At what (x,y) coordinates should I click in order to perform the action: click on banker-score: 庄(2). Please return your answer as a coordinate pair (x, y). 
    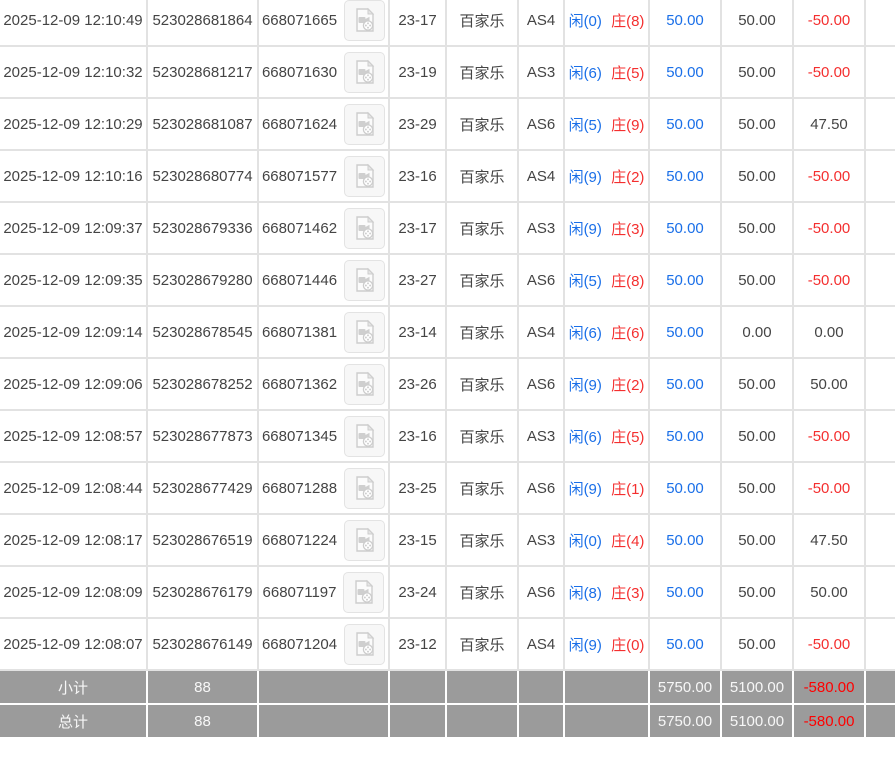
    Looking at the image, I should click on (628, 177).